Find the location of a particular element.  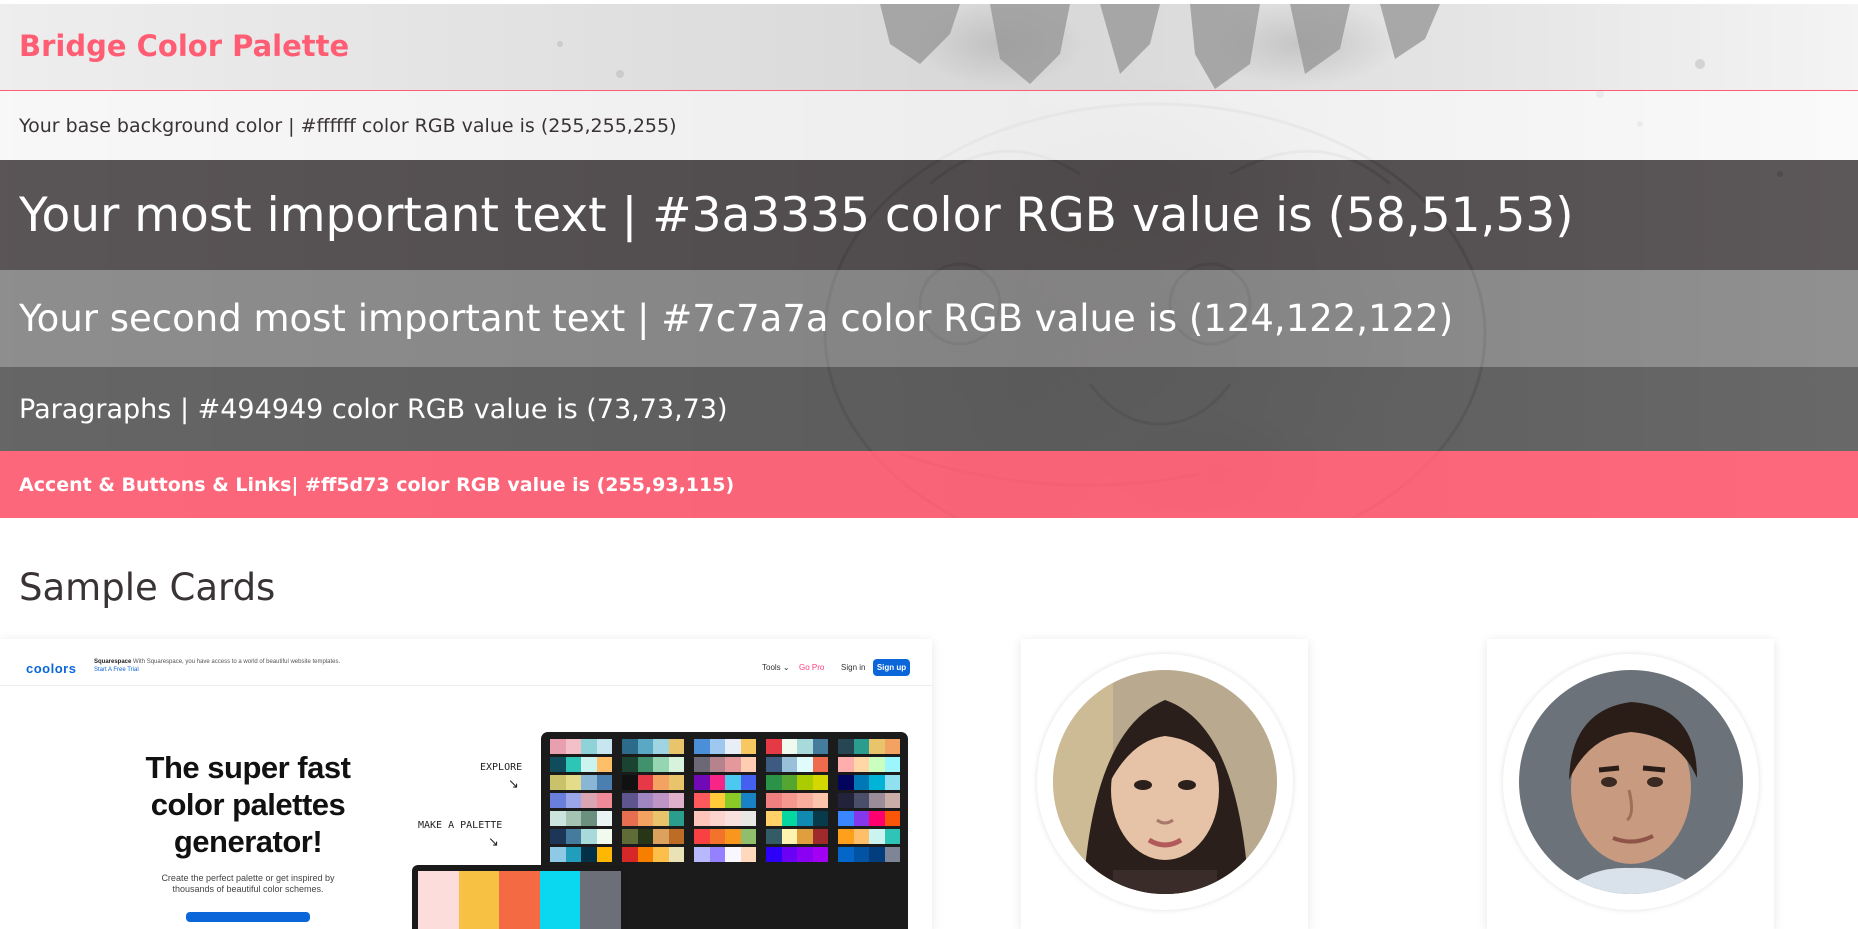

ad-brand: Squarespace is located at coordinates (113, 662).